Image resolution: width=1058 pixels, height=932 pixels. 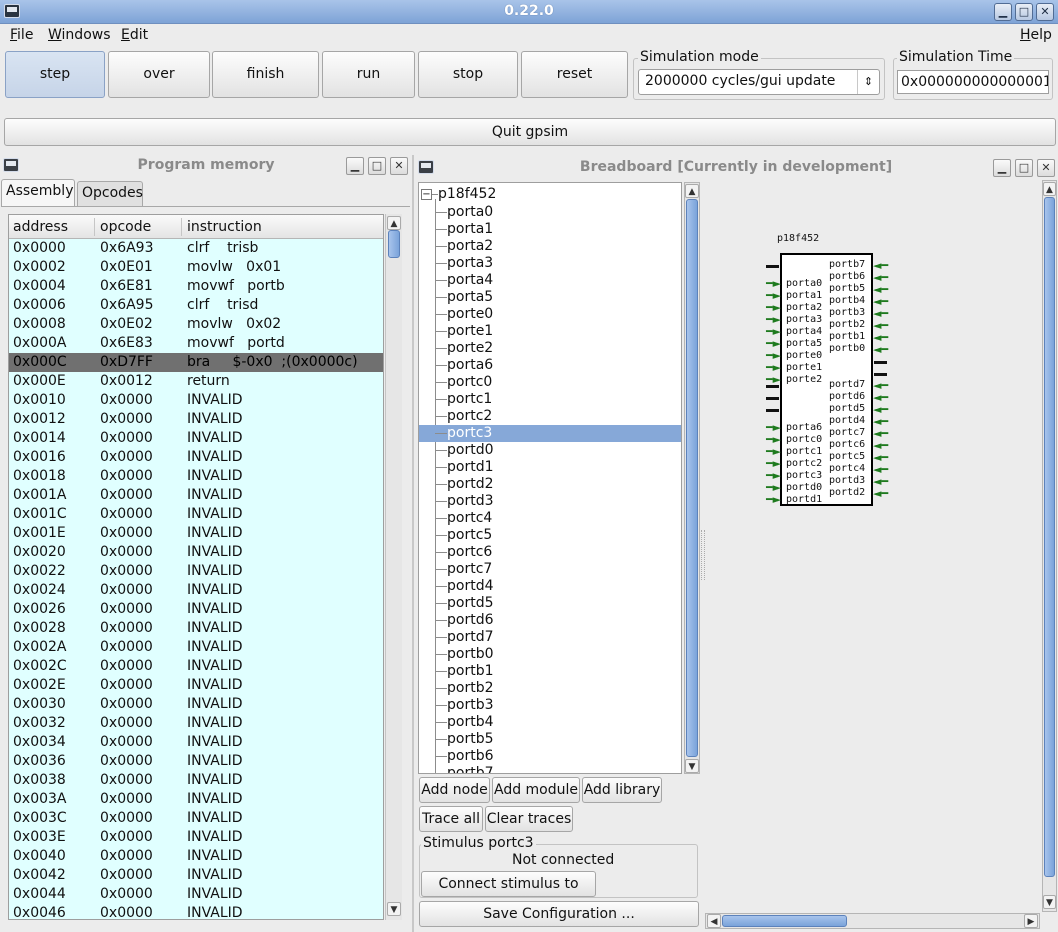 What do you see at coordinates (550, 637) in the screenshot?
I see `tree-item-portd7: portd7` at bounding box center [550, 637].